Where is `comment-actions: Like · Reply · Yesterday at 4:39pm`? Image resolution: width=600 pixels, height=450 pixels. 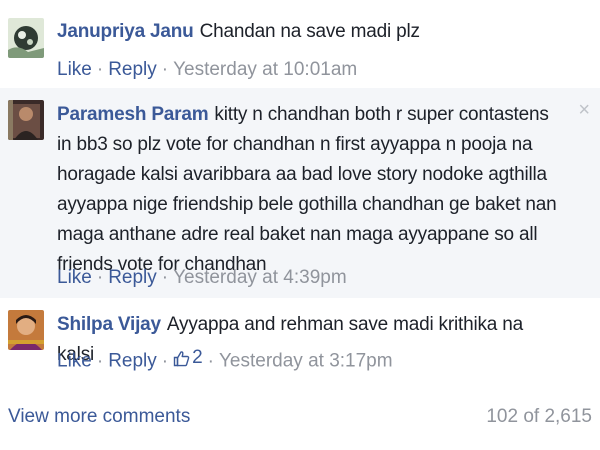 comment-actions: Like · Reply · Yesterday at 4:39pm is located at coordinates (202, 278).